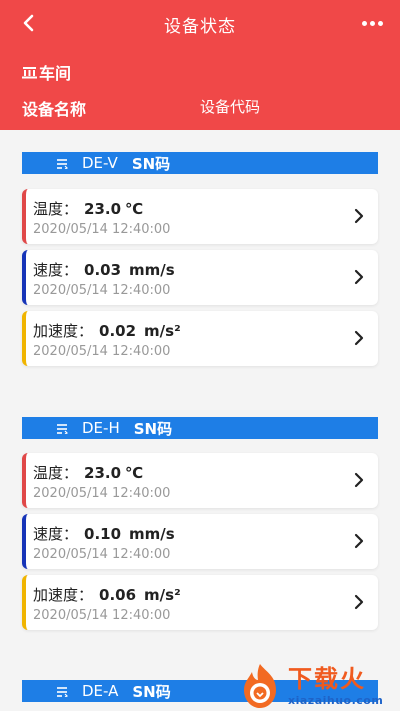  I want to click on reading-card-speed: 速度： 0.10 mm/s 2020/05/14 12:40:00, so click(200, 541).